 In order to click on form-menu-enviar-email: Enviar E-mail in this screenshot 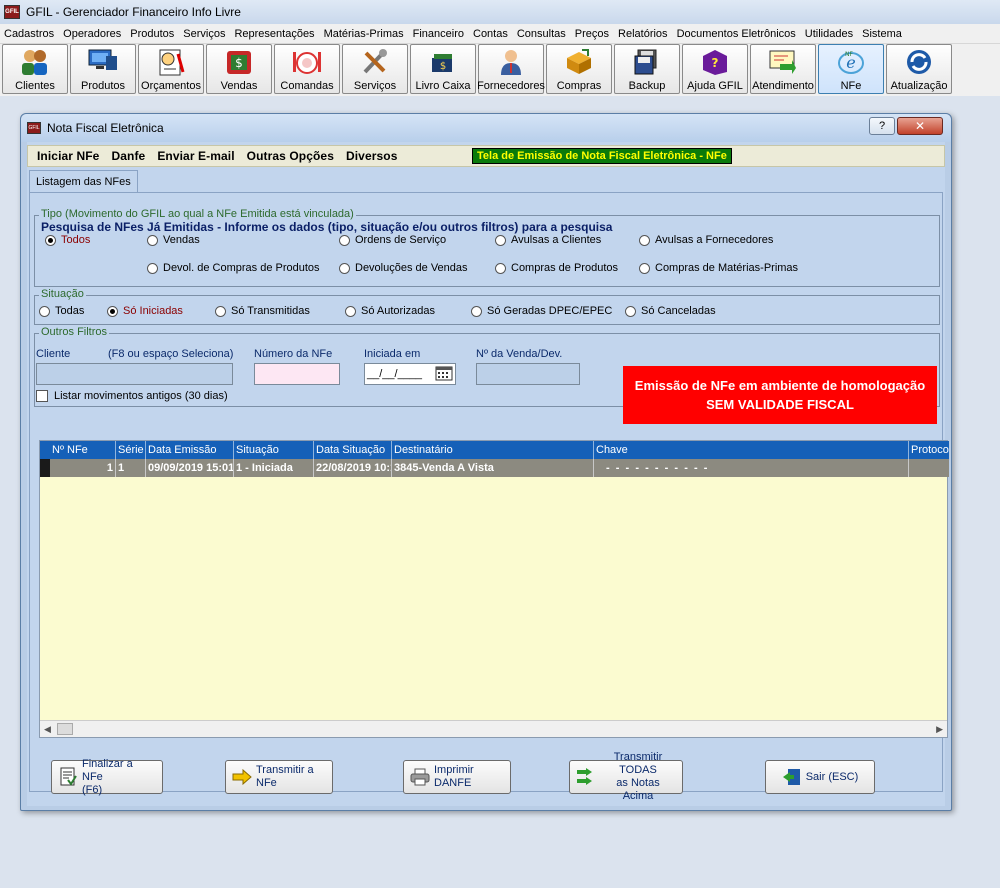, I will do `click(195, 156)`.